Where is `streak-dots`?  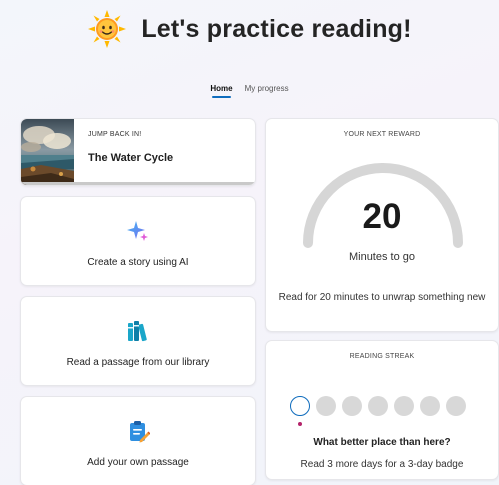 streak-dots is located at coordinates (378, 411).